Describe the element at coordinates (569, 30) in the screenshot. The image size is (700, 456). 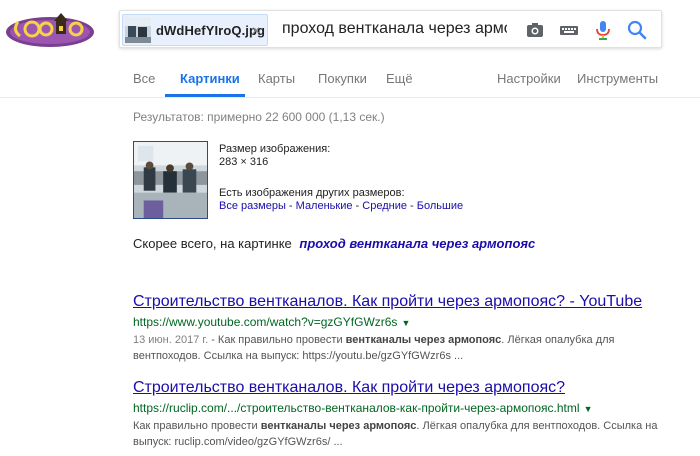
I see `keyboard-icon` at that location.